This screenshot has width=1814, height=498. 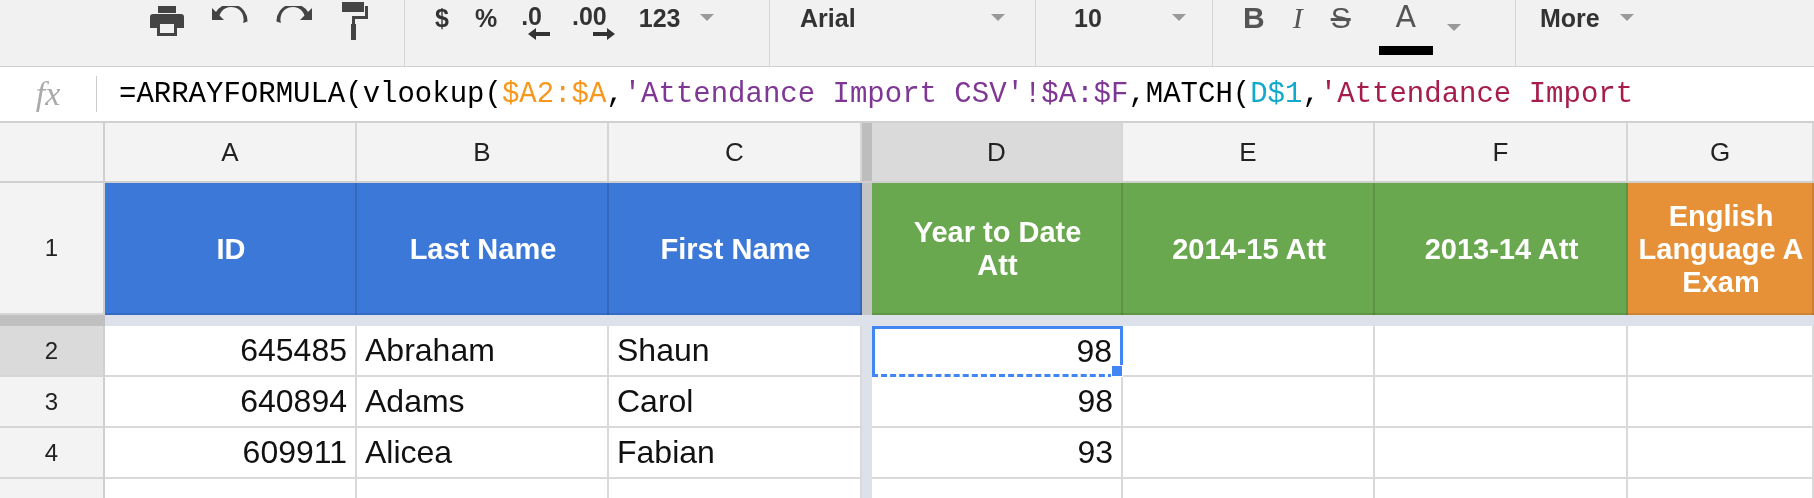 I want to click on table-cell: Adams, so click(x=483, y=402).